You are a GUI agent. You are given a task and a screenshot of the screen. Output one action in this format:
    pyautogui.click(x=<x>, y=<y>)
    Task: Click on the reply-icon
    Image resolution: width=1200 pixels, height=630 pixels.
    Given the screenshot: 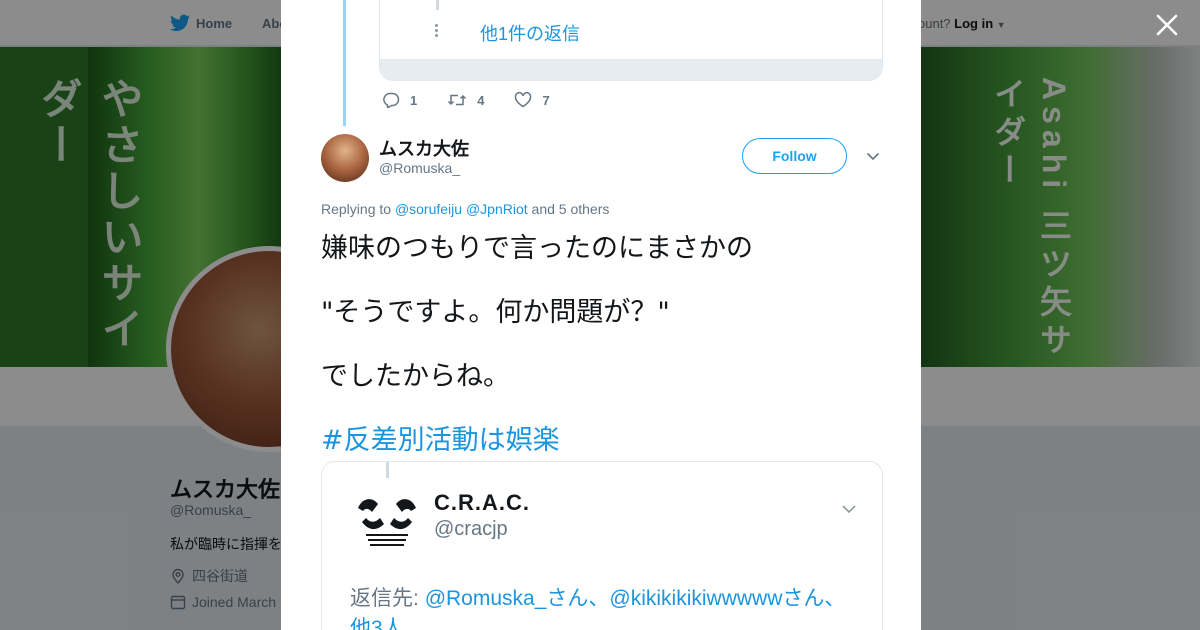 What is the action you would take?
    pyautogui.click(x=391, y=100)
    